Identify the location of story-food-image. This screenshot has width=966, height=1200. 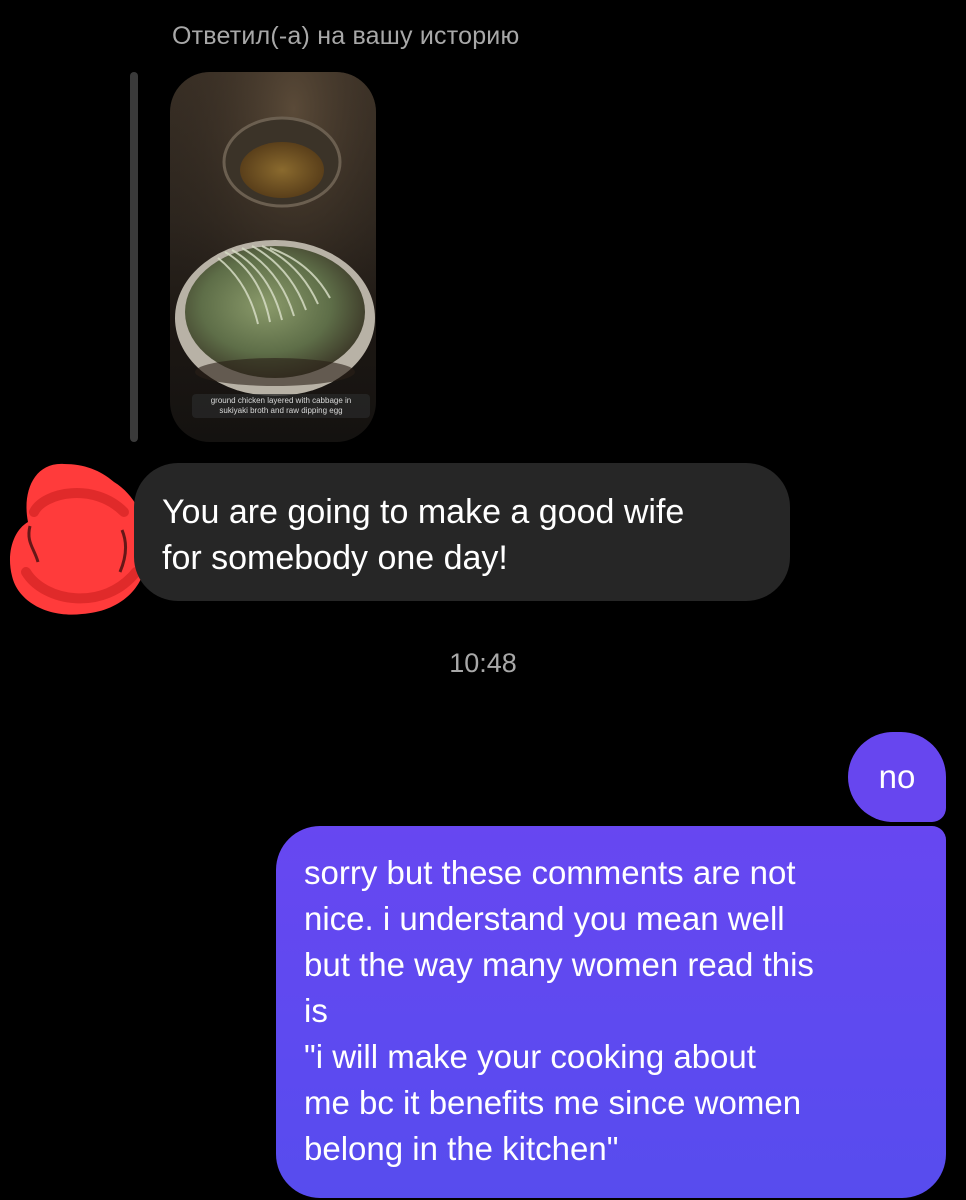
(273, 257).